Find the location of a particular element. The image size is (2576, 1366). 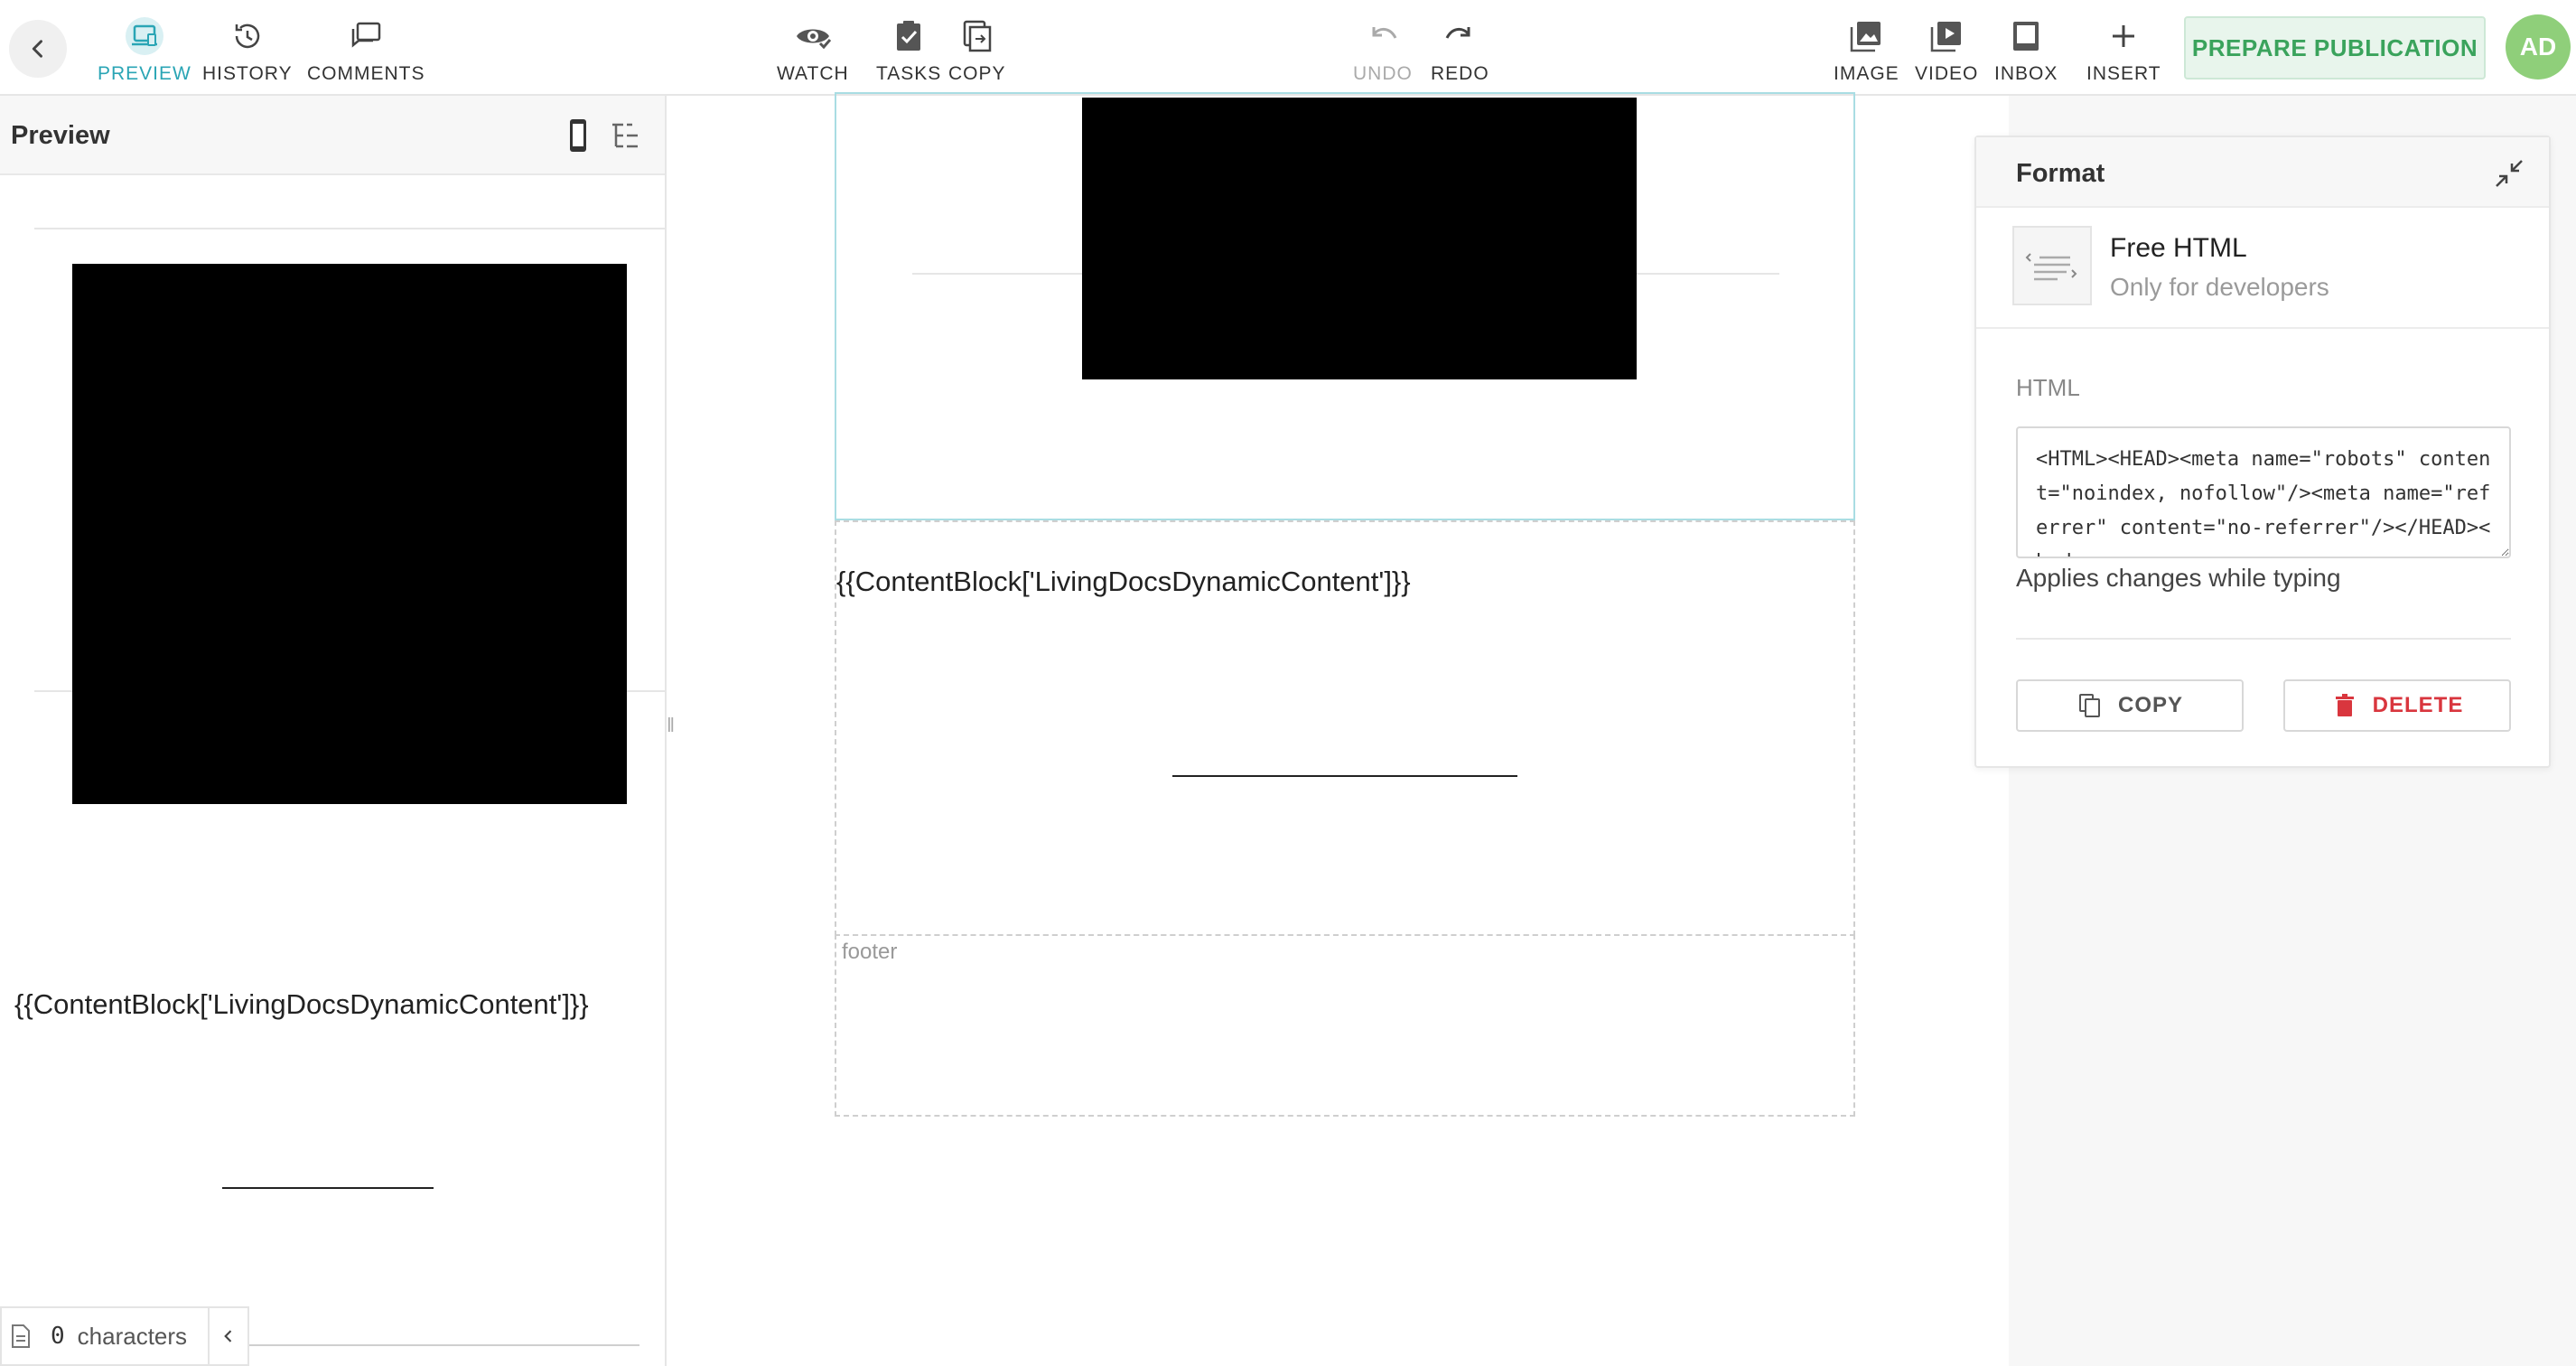

free-html-icon is located at coordinates (2052, 265).